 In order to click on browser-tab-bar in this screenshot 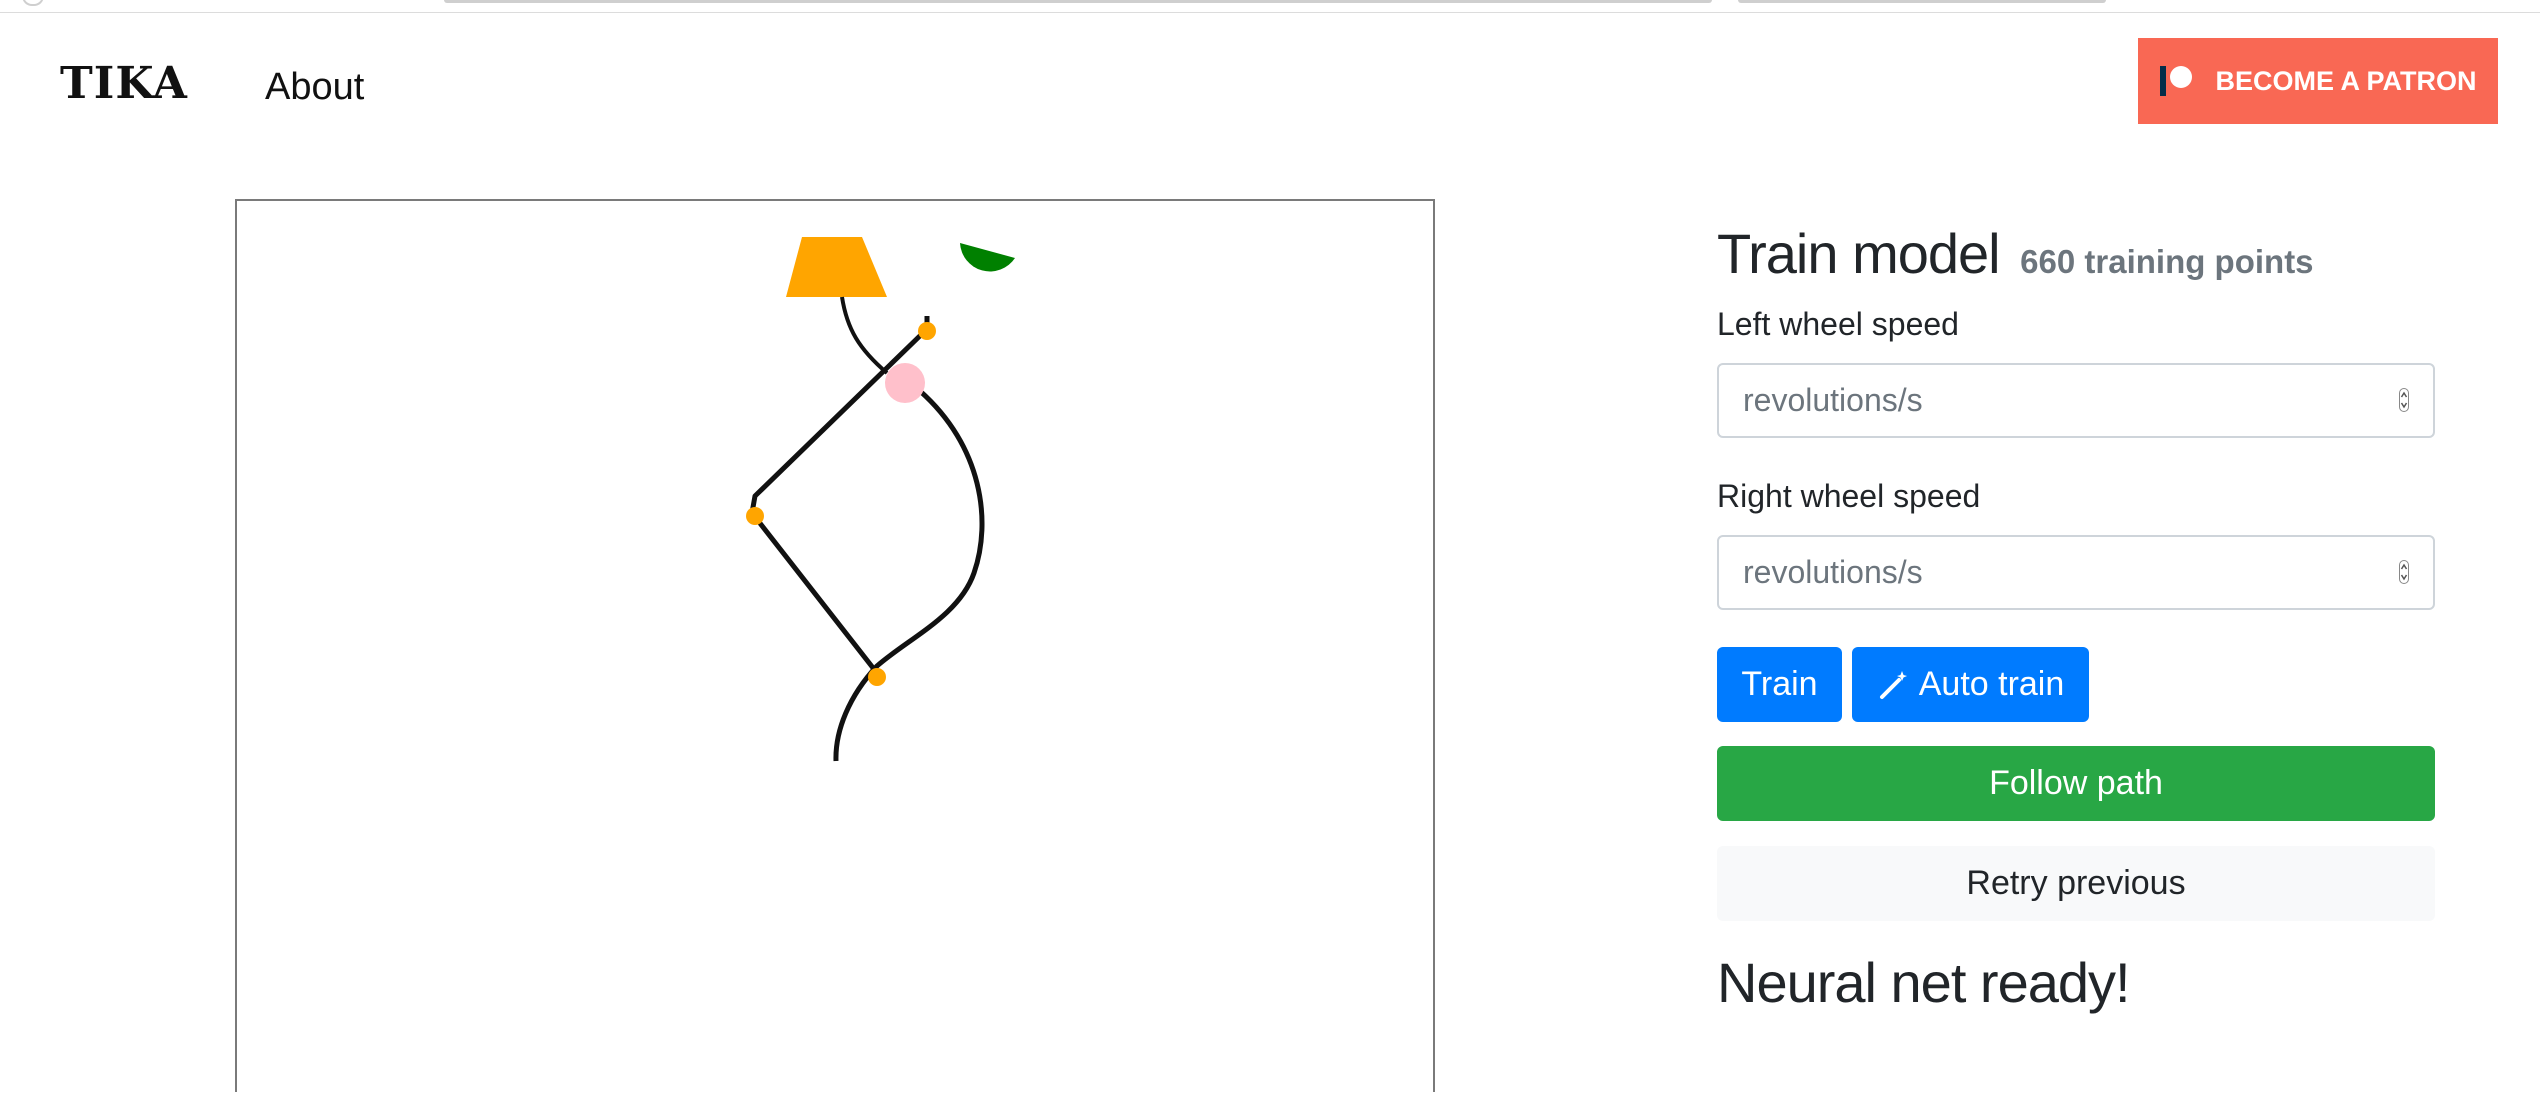, I will do `click(1078, 1)`.